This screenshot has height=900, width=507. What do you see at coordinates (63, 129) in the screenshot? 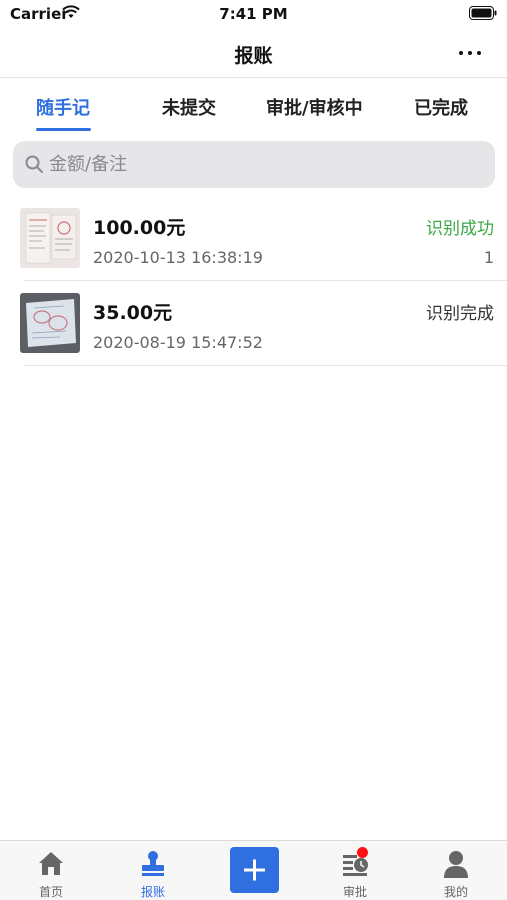
I see `active-tab-indicator` at bounding box center [63, 129].